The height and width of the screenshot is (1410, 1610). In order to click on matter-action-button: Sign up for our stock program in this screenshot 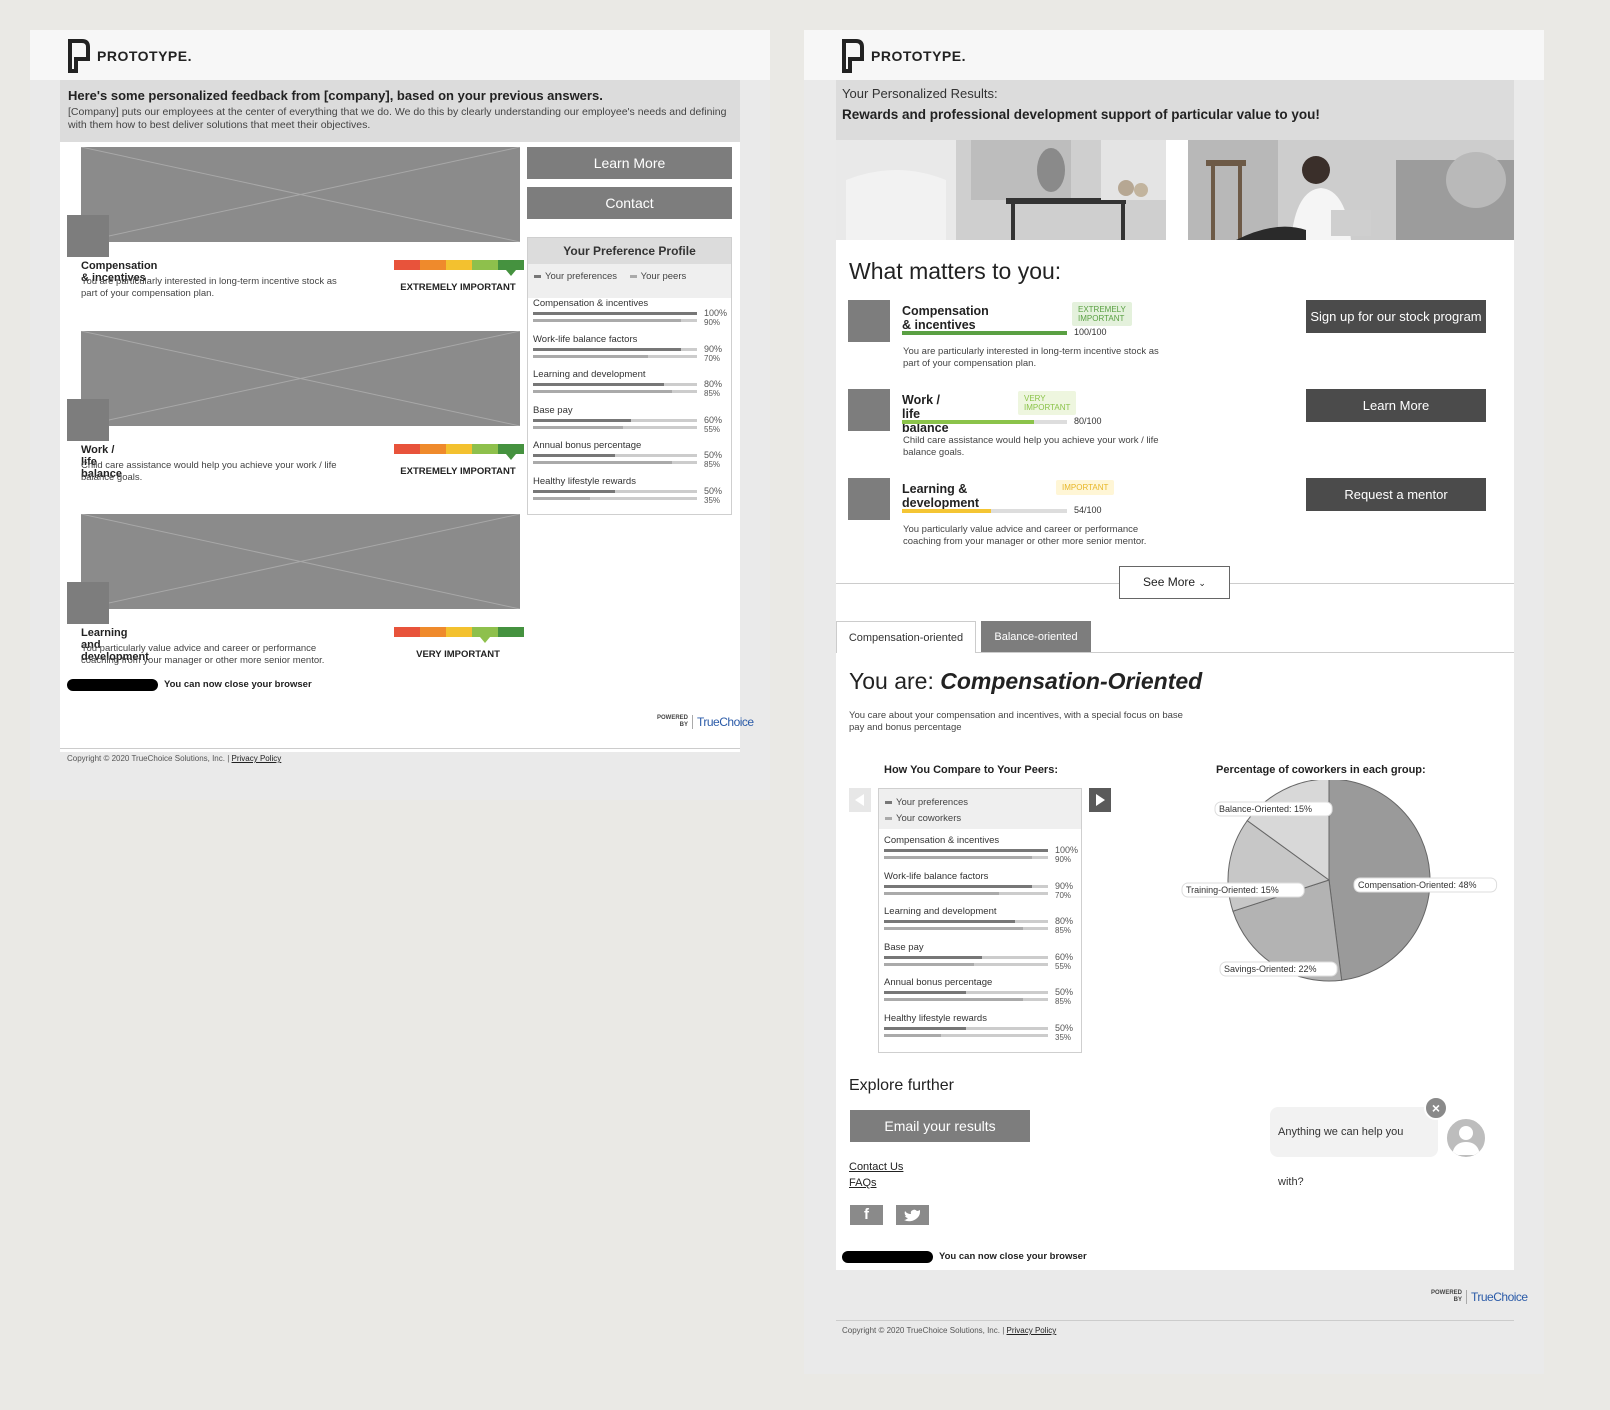, I will do `click(1396, 316)`.